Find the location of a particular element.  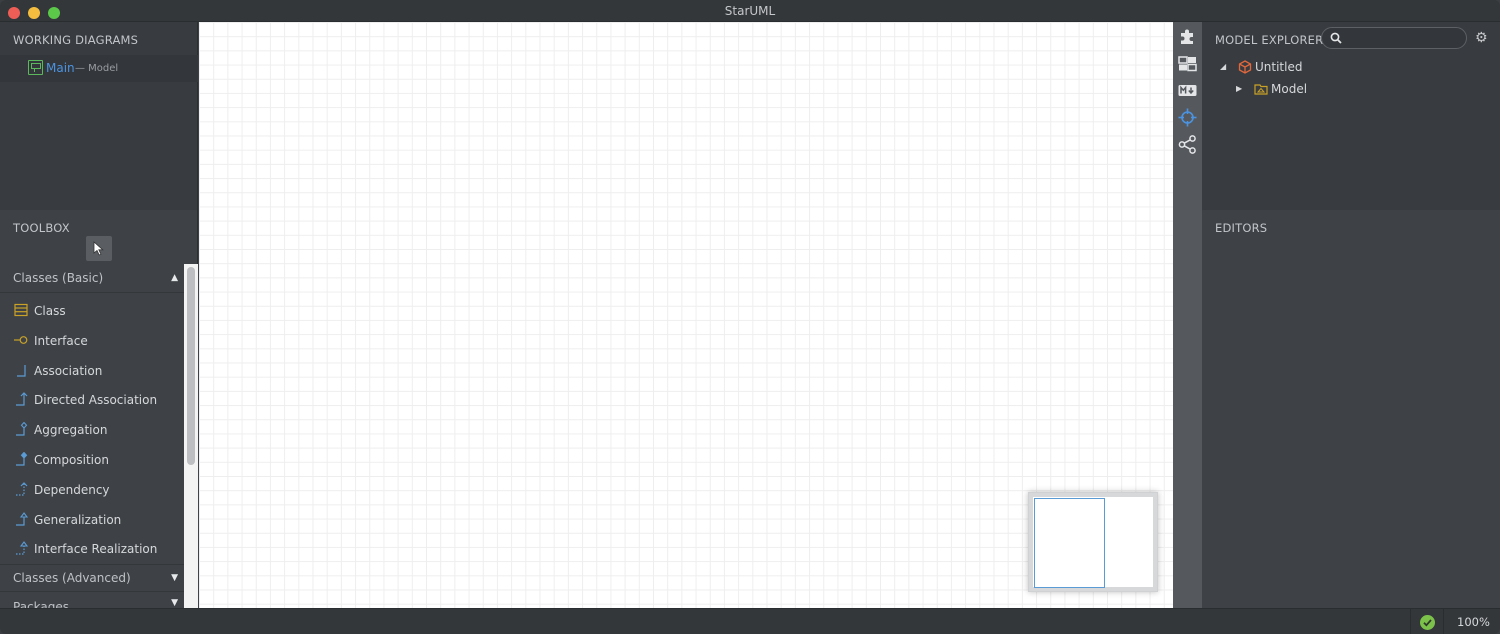

working-diagrams-title: WORKING DIAGRAMS is located at coordinates (76, 40).